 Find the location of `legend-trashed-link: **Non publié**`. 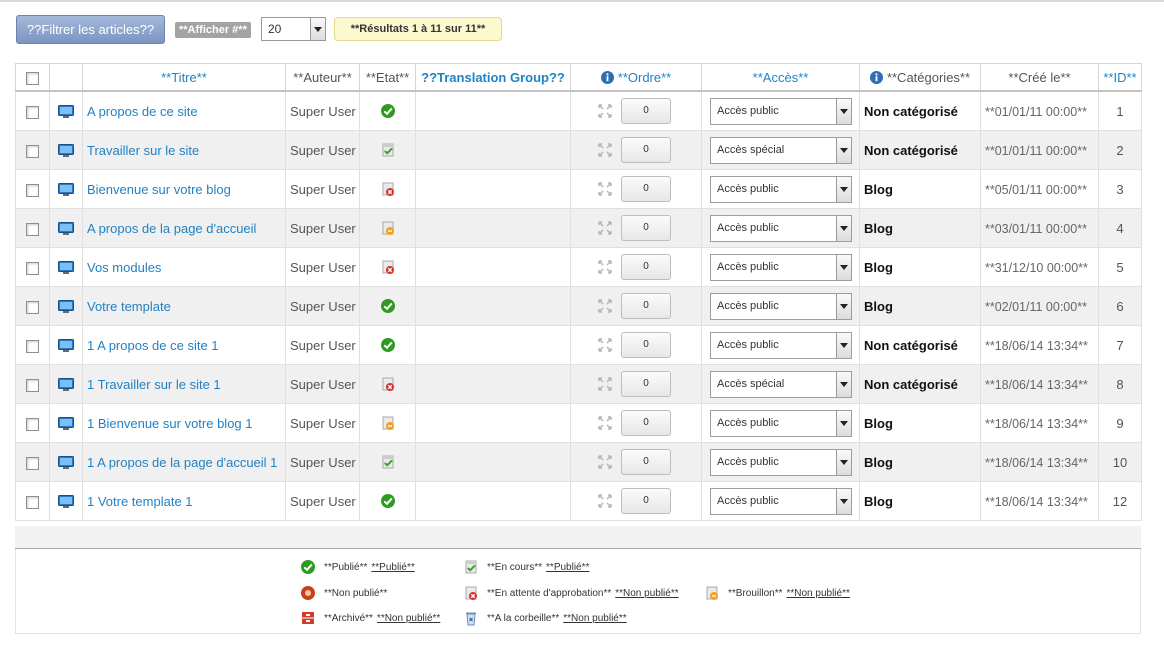

legend-trashed-link: **Non publié** is located at coordinates (594, 618).